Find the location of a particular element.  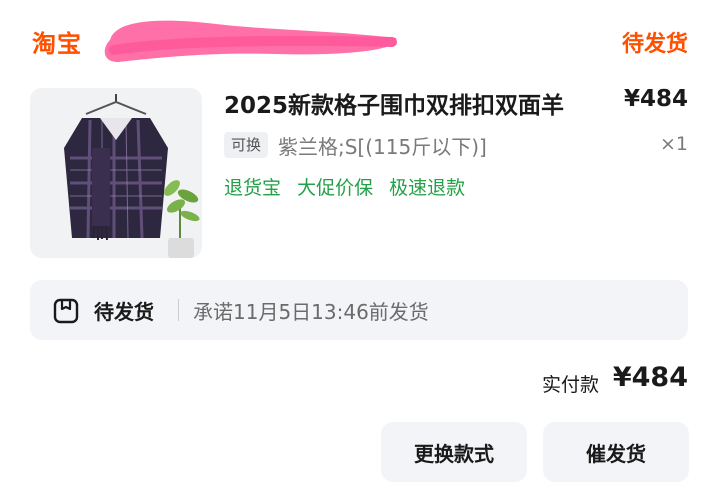

paid-amount: ¥484 is located at coordinates (650, 377).